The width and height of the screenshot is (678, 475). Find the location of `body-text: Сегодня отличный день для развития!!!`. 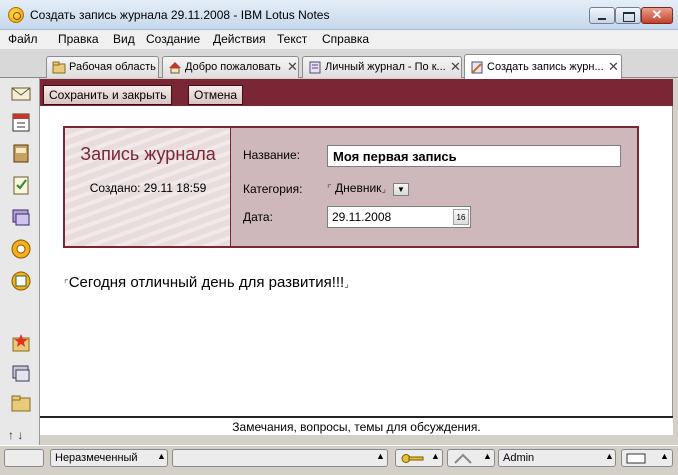

body-text: Сегодня отличный день для развития!!! is located at coordinates (206, 282).